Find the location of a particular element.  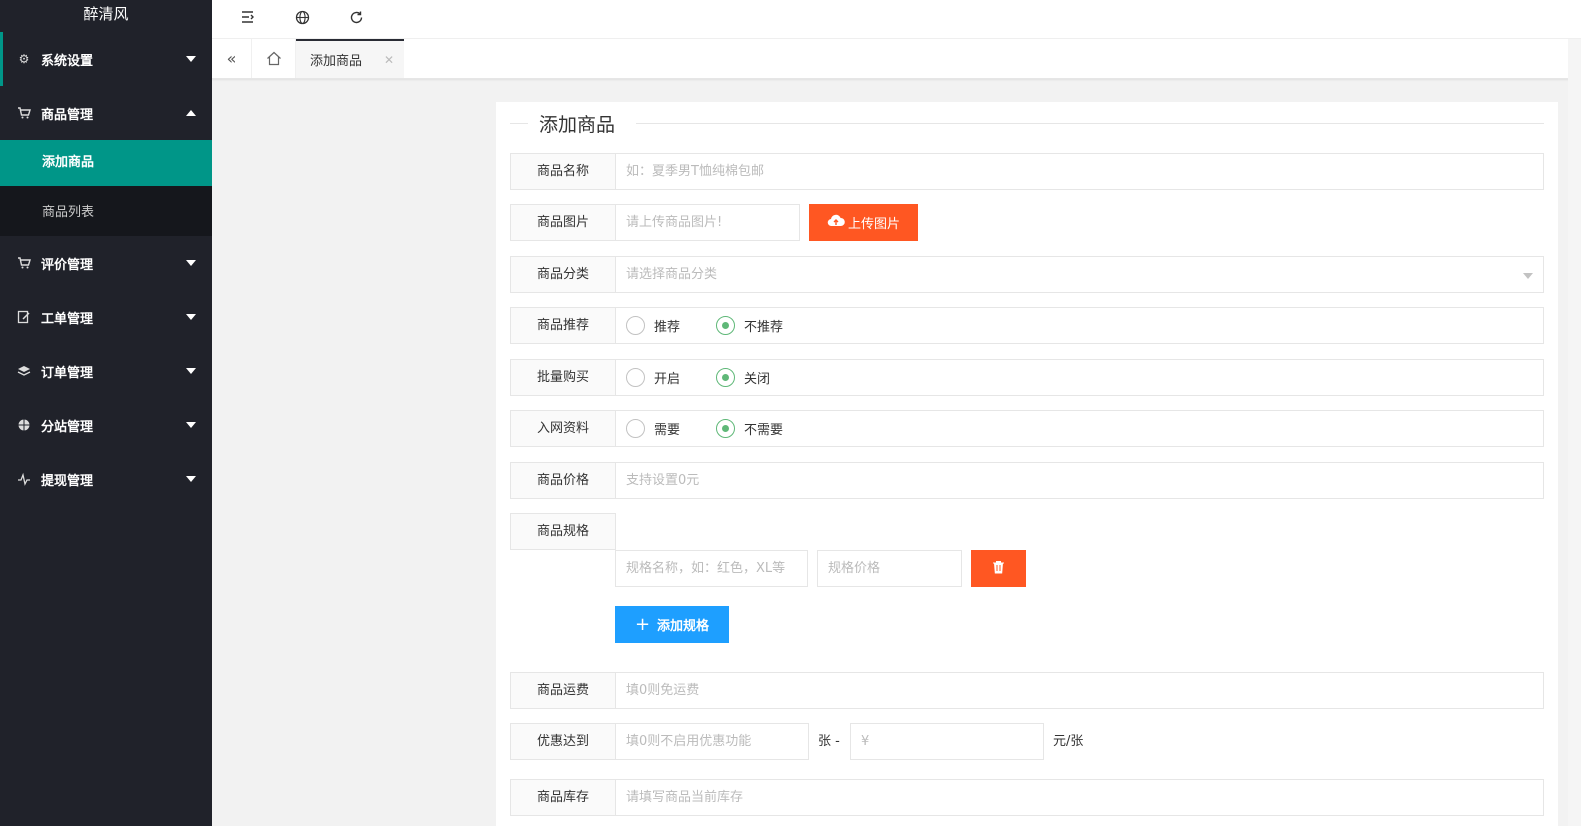

close-icon: ✕ is located at coordinates (389, 60).